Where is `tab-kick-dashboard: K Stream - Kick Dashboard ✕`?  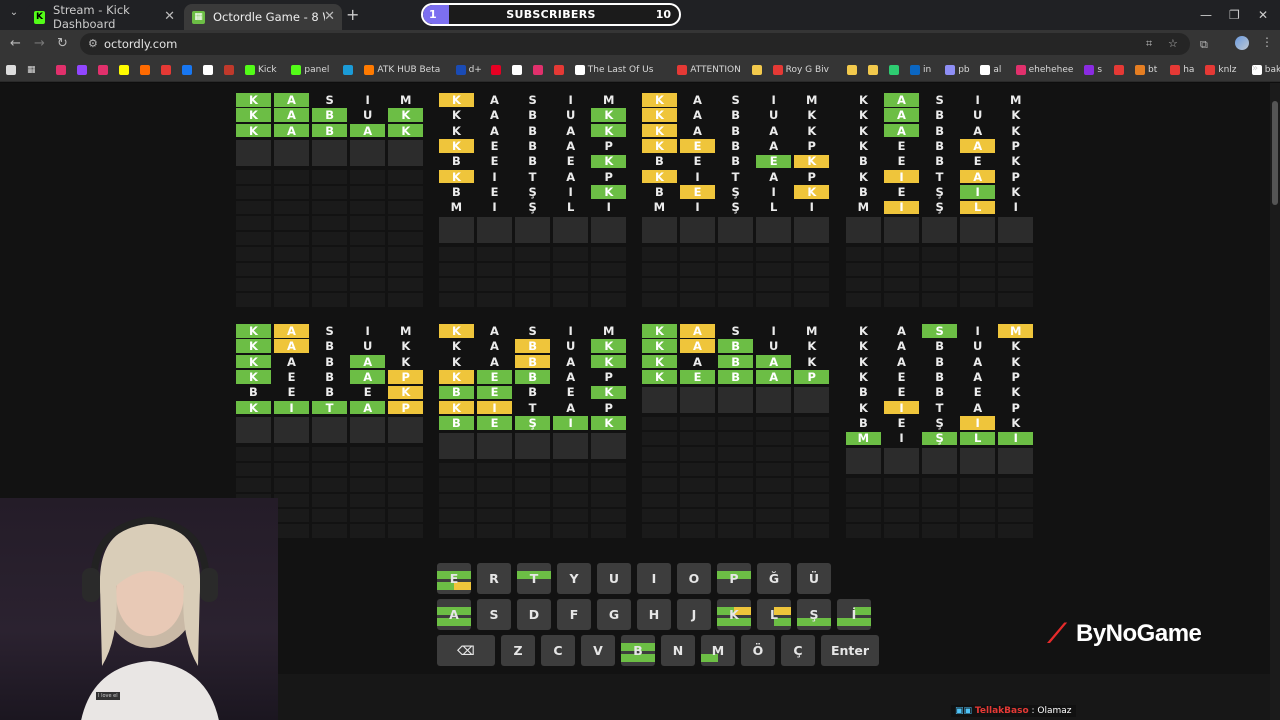
tab-kick-dashboard: K Stream - Kick Dashboard ✕ is located at coordinates (104, 17).